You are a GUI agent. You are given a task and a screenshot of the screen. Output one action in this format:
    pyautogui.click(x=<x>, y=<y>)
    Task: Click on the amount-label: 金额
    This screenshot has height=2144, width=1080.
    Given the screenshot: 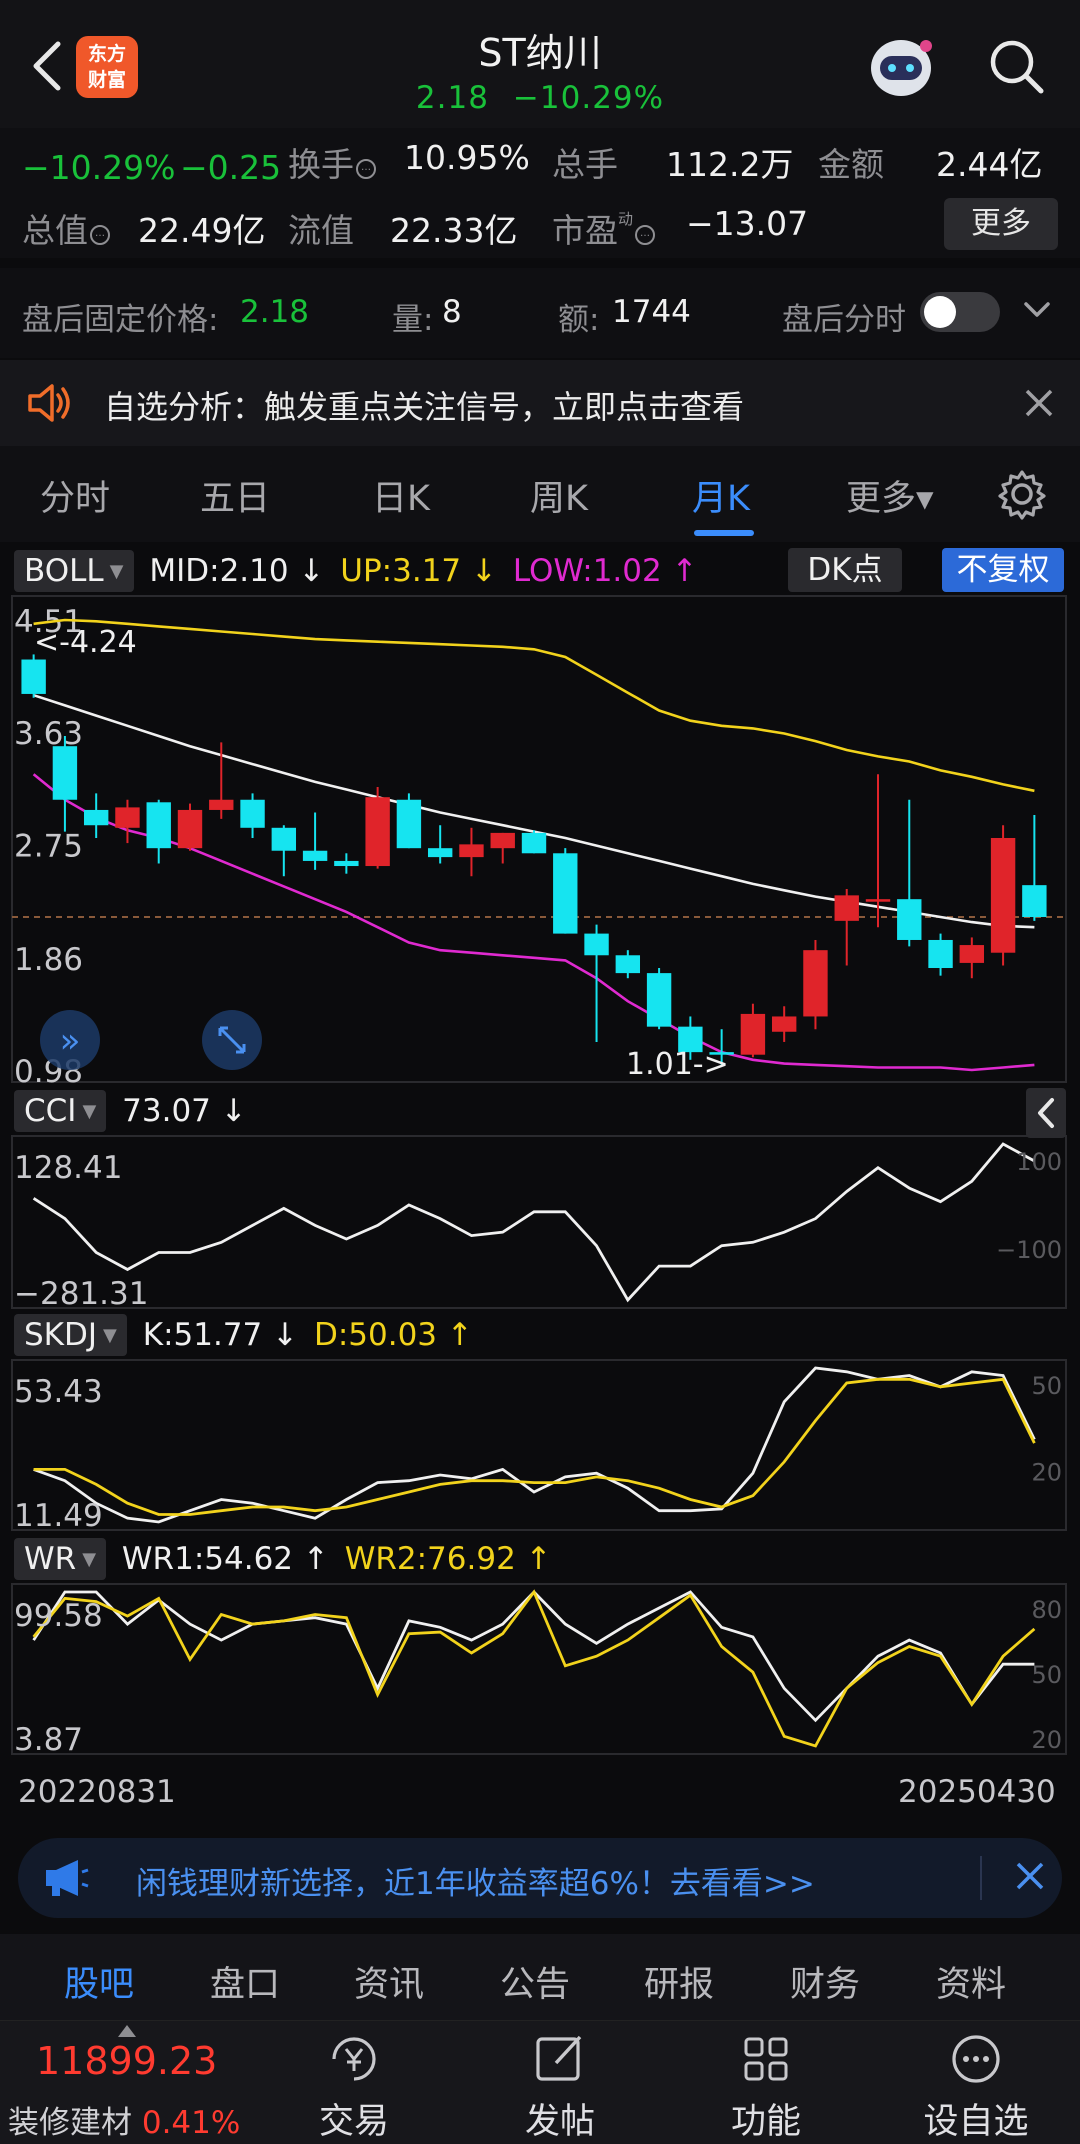 What is the action you would take?
    pyautogui.click(x=851, y=164)
    